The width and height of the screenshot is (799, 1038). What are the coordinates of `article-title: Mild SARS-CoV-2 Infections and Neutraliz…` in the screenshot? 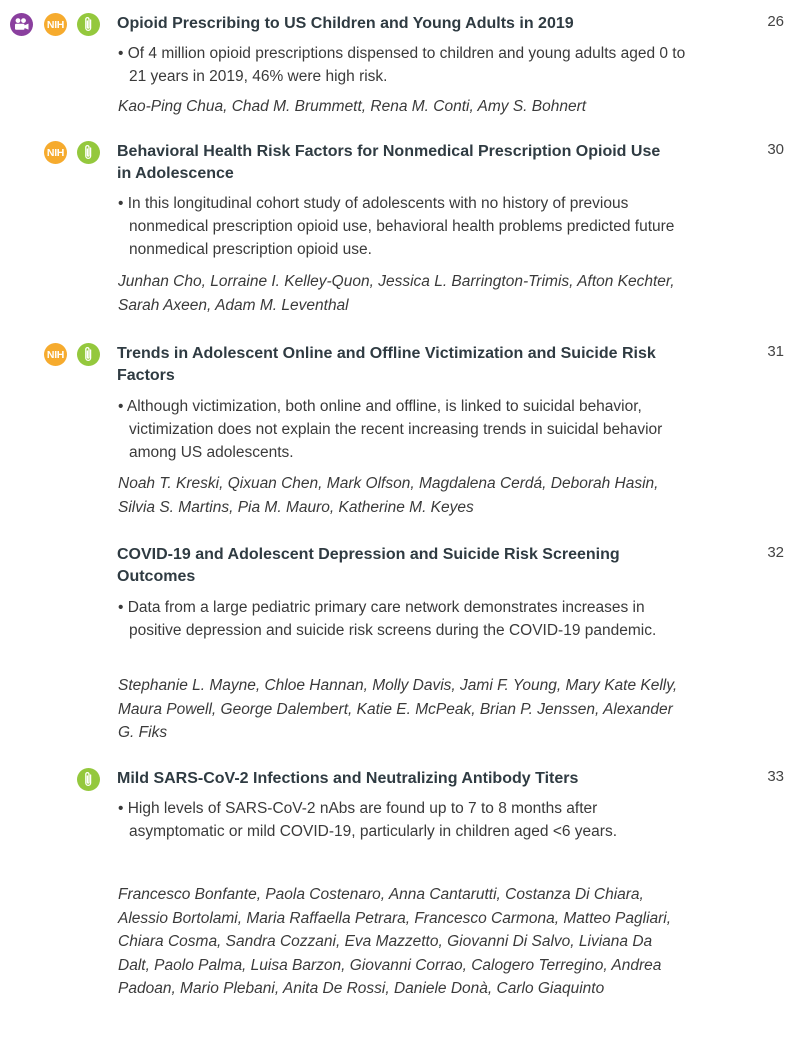 It's located at (397, 779).